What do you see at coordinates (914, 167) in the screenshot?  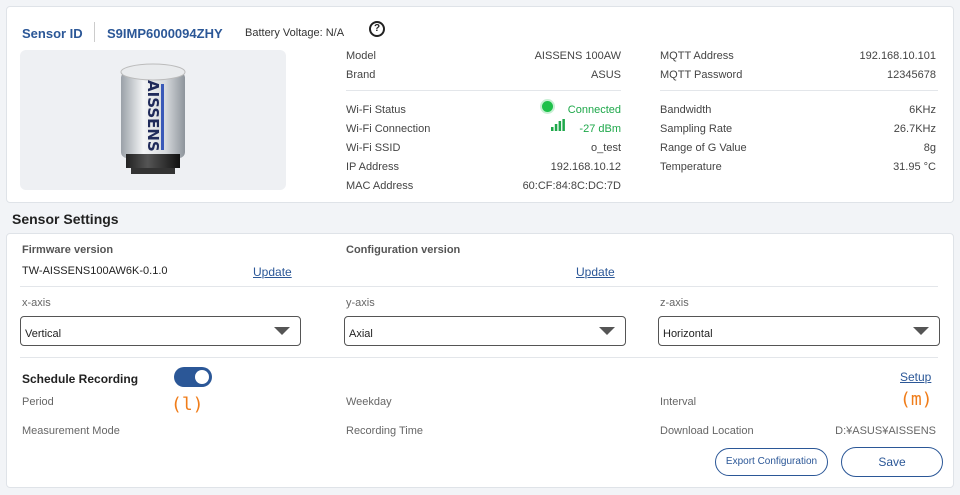 I see `temperature-value: 31.95 °C` at bounding box center [914, 167].